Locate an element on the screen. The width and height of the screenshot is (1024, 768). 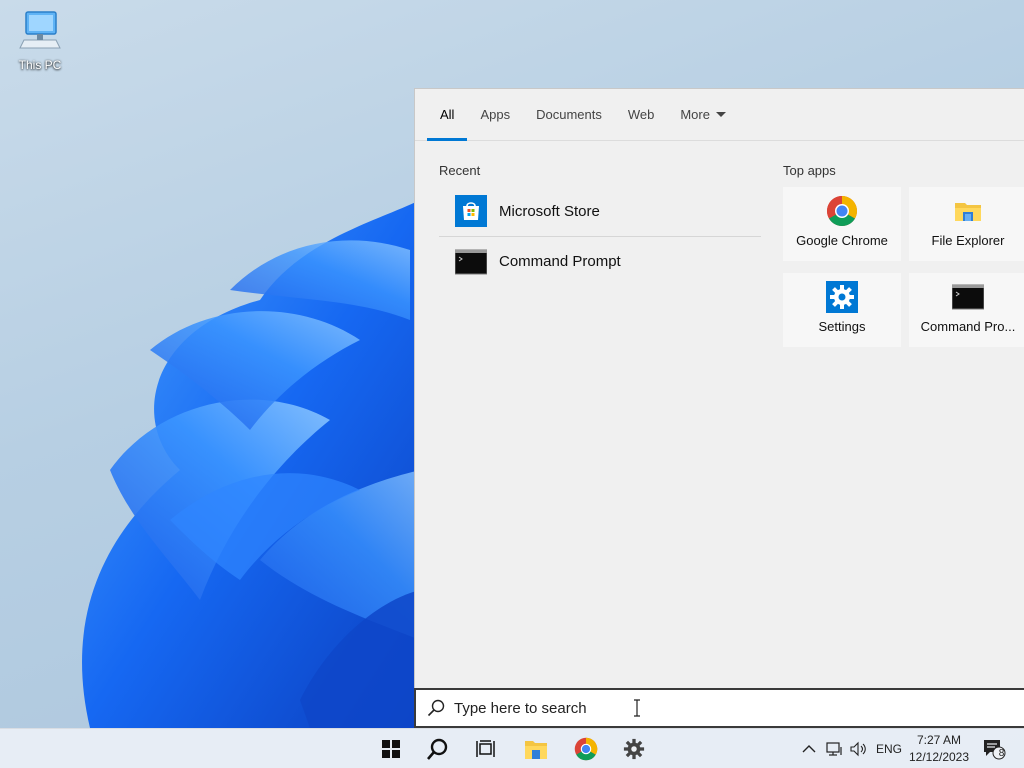
computer-icon is located at coordinates (40, 30).